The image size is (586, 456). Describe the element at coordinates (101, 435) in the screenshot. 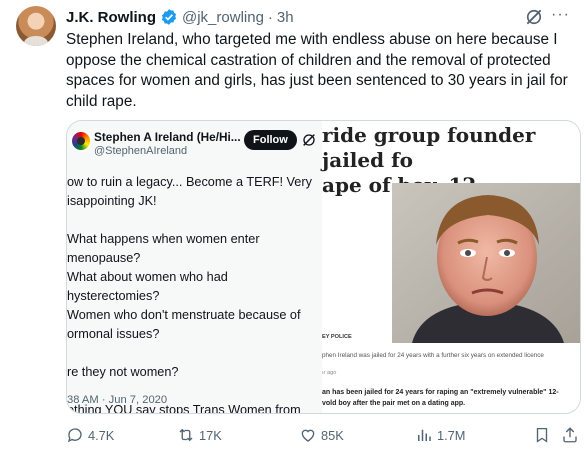

I see `reply-count: 4.7K` at that location.